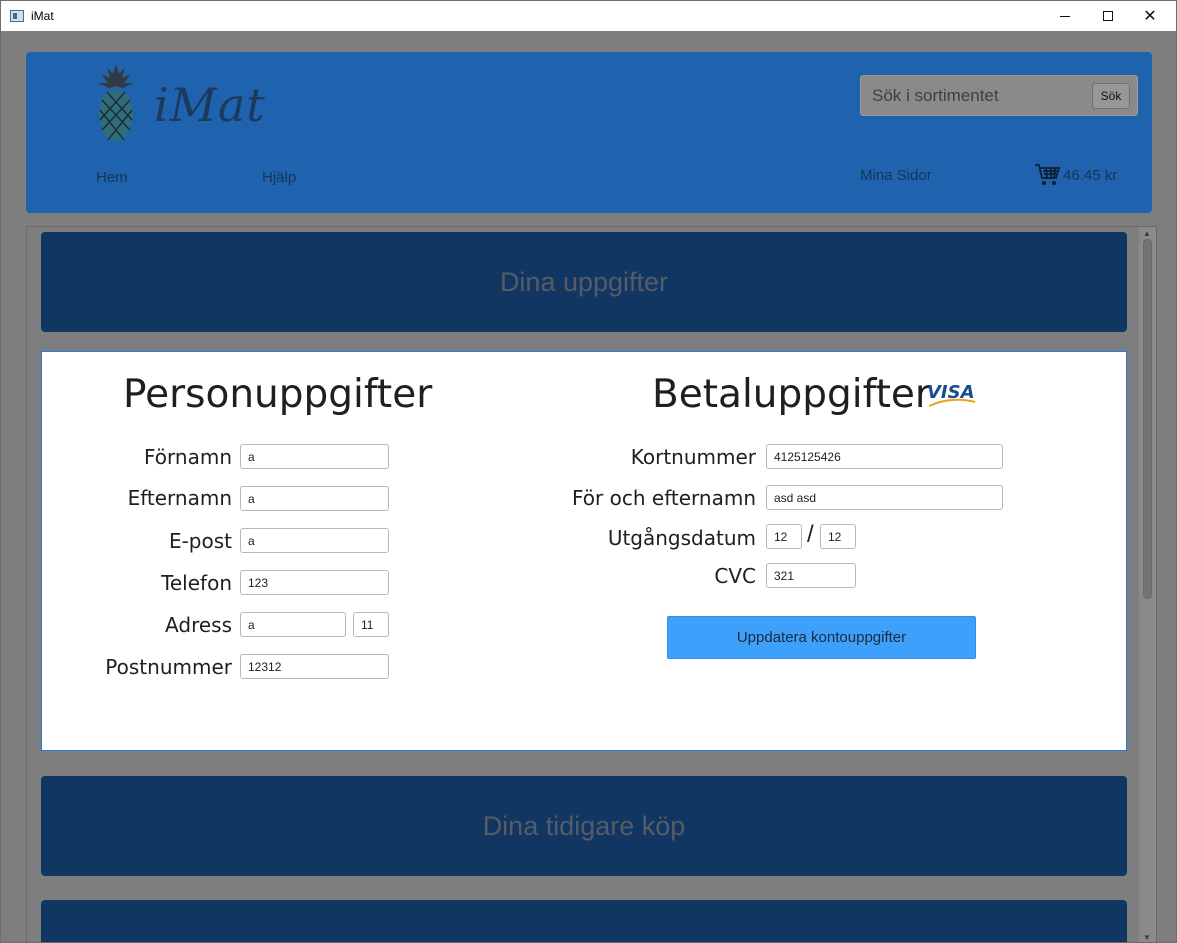  What do you see at coordinates (314, 666) in the screenshot?
I see `postcode-field` at bounding box center [314, 666].